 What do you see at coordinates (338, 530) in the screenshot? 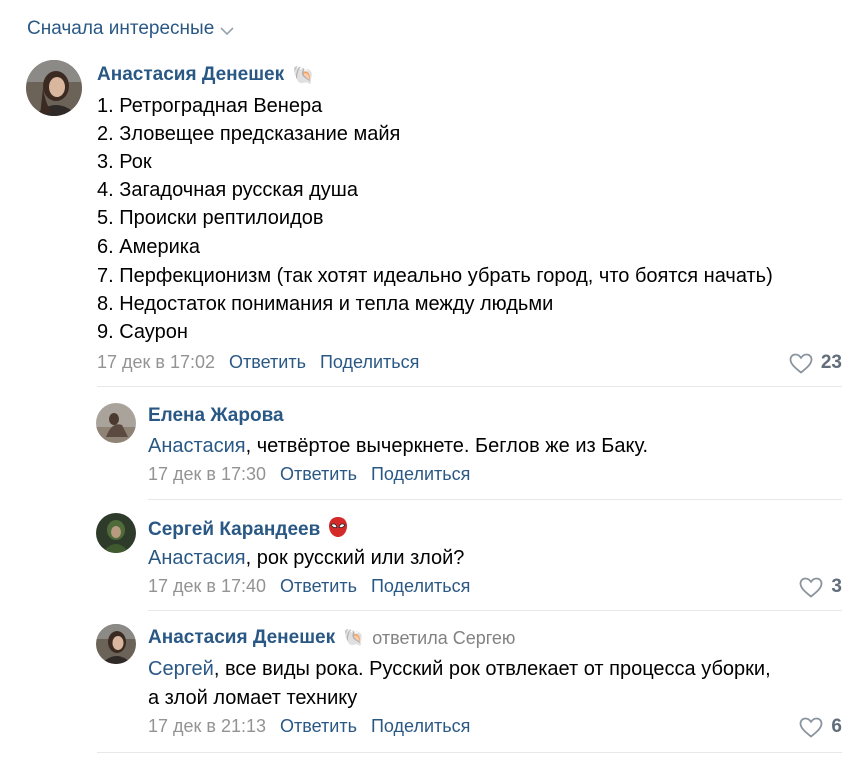
I see `spiderman-mask-icon` at bounding box center [338, 530].